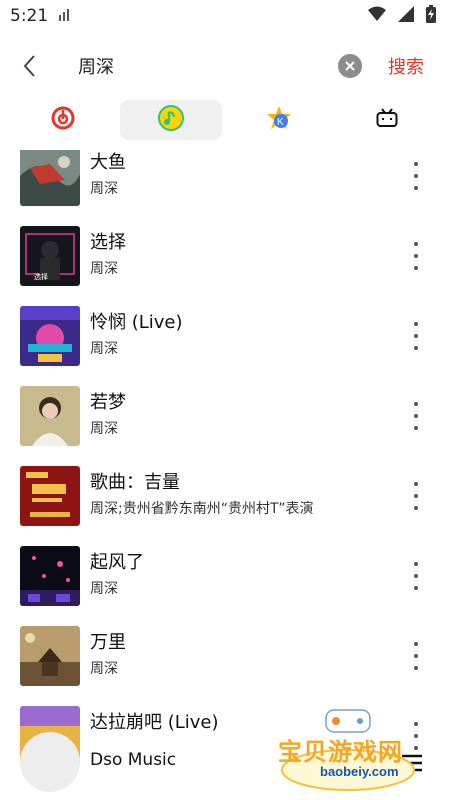  Describe the element at coordinates (29, 66) in the screenshot. I see `back-arrow-icon` at that location.